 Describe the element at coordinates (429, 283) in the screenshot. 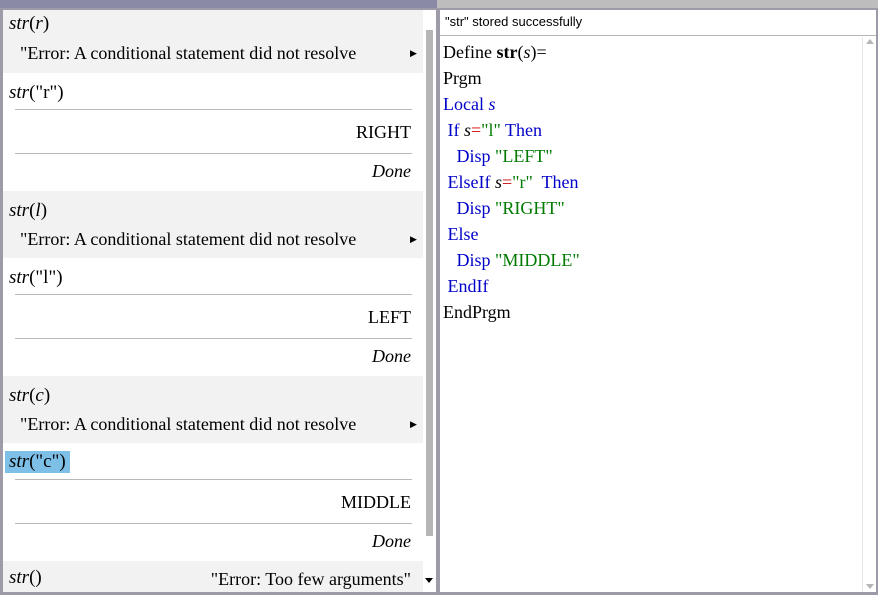

I see `scrollbar-thumb` at that location.